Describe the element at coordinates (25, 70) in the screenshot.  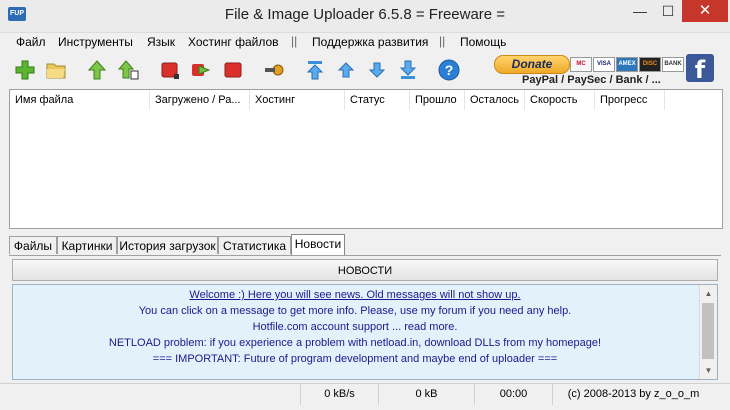
I see `add-icon` at that location.